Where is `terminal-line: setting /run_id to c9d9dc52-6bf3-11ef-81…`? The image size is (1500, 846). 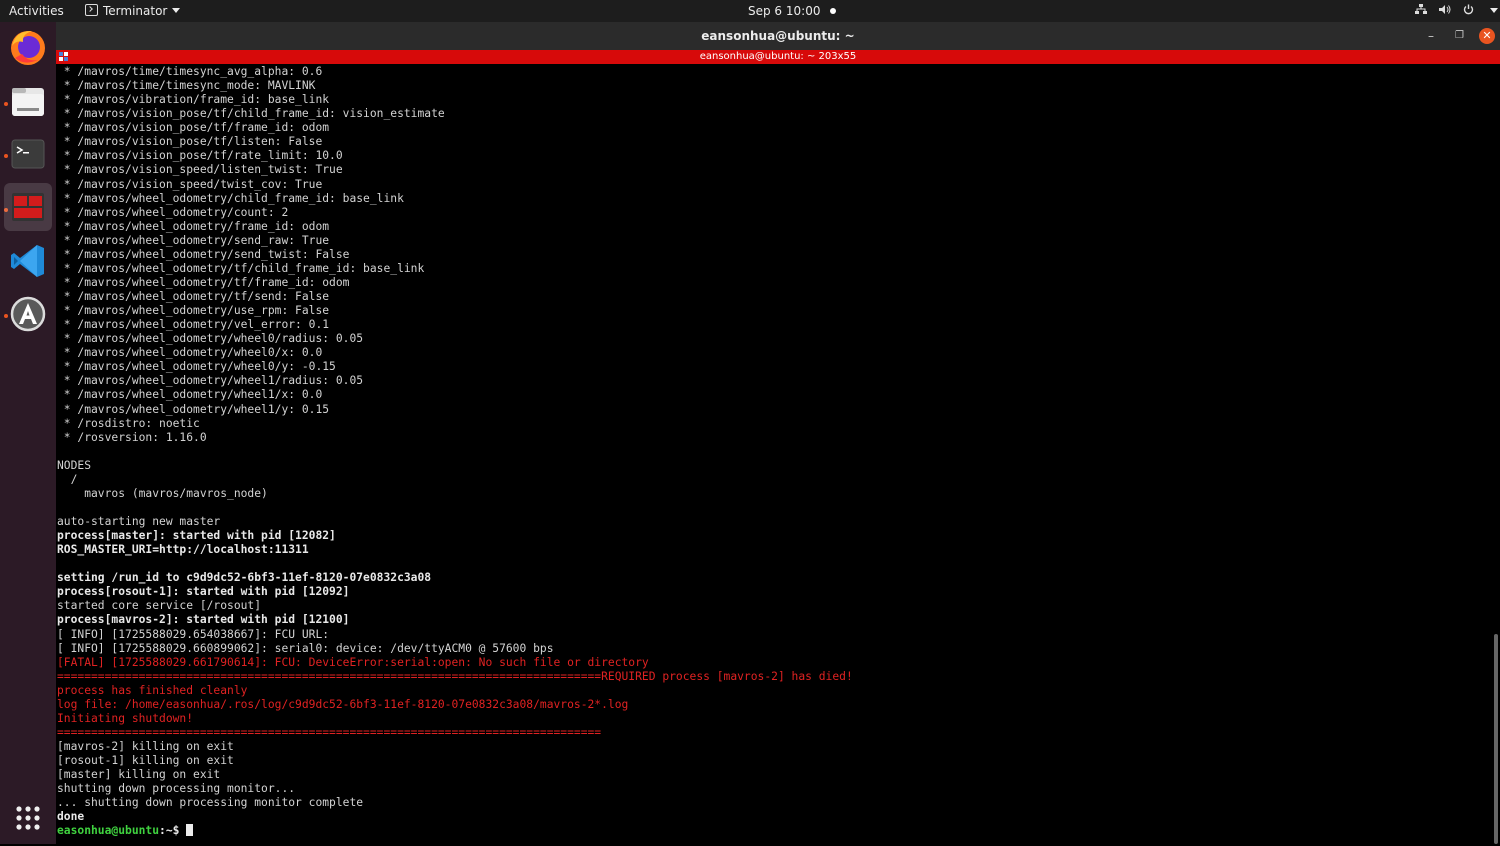 terminal-line: setting /run_id to c9d9dc52-6bf3-11ef-81… is located at coordinates (244, 578).